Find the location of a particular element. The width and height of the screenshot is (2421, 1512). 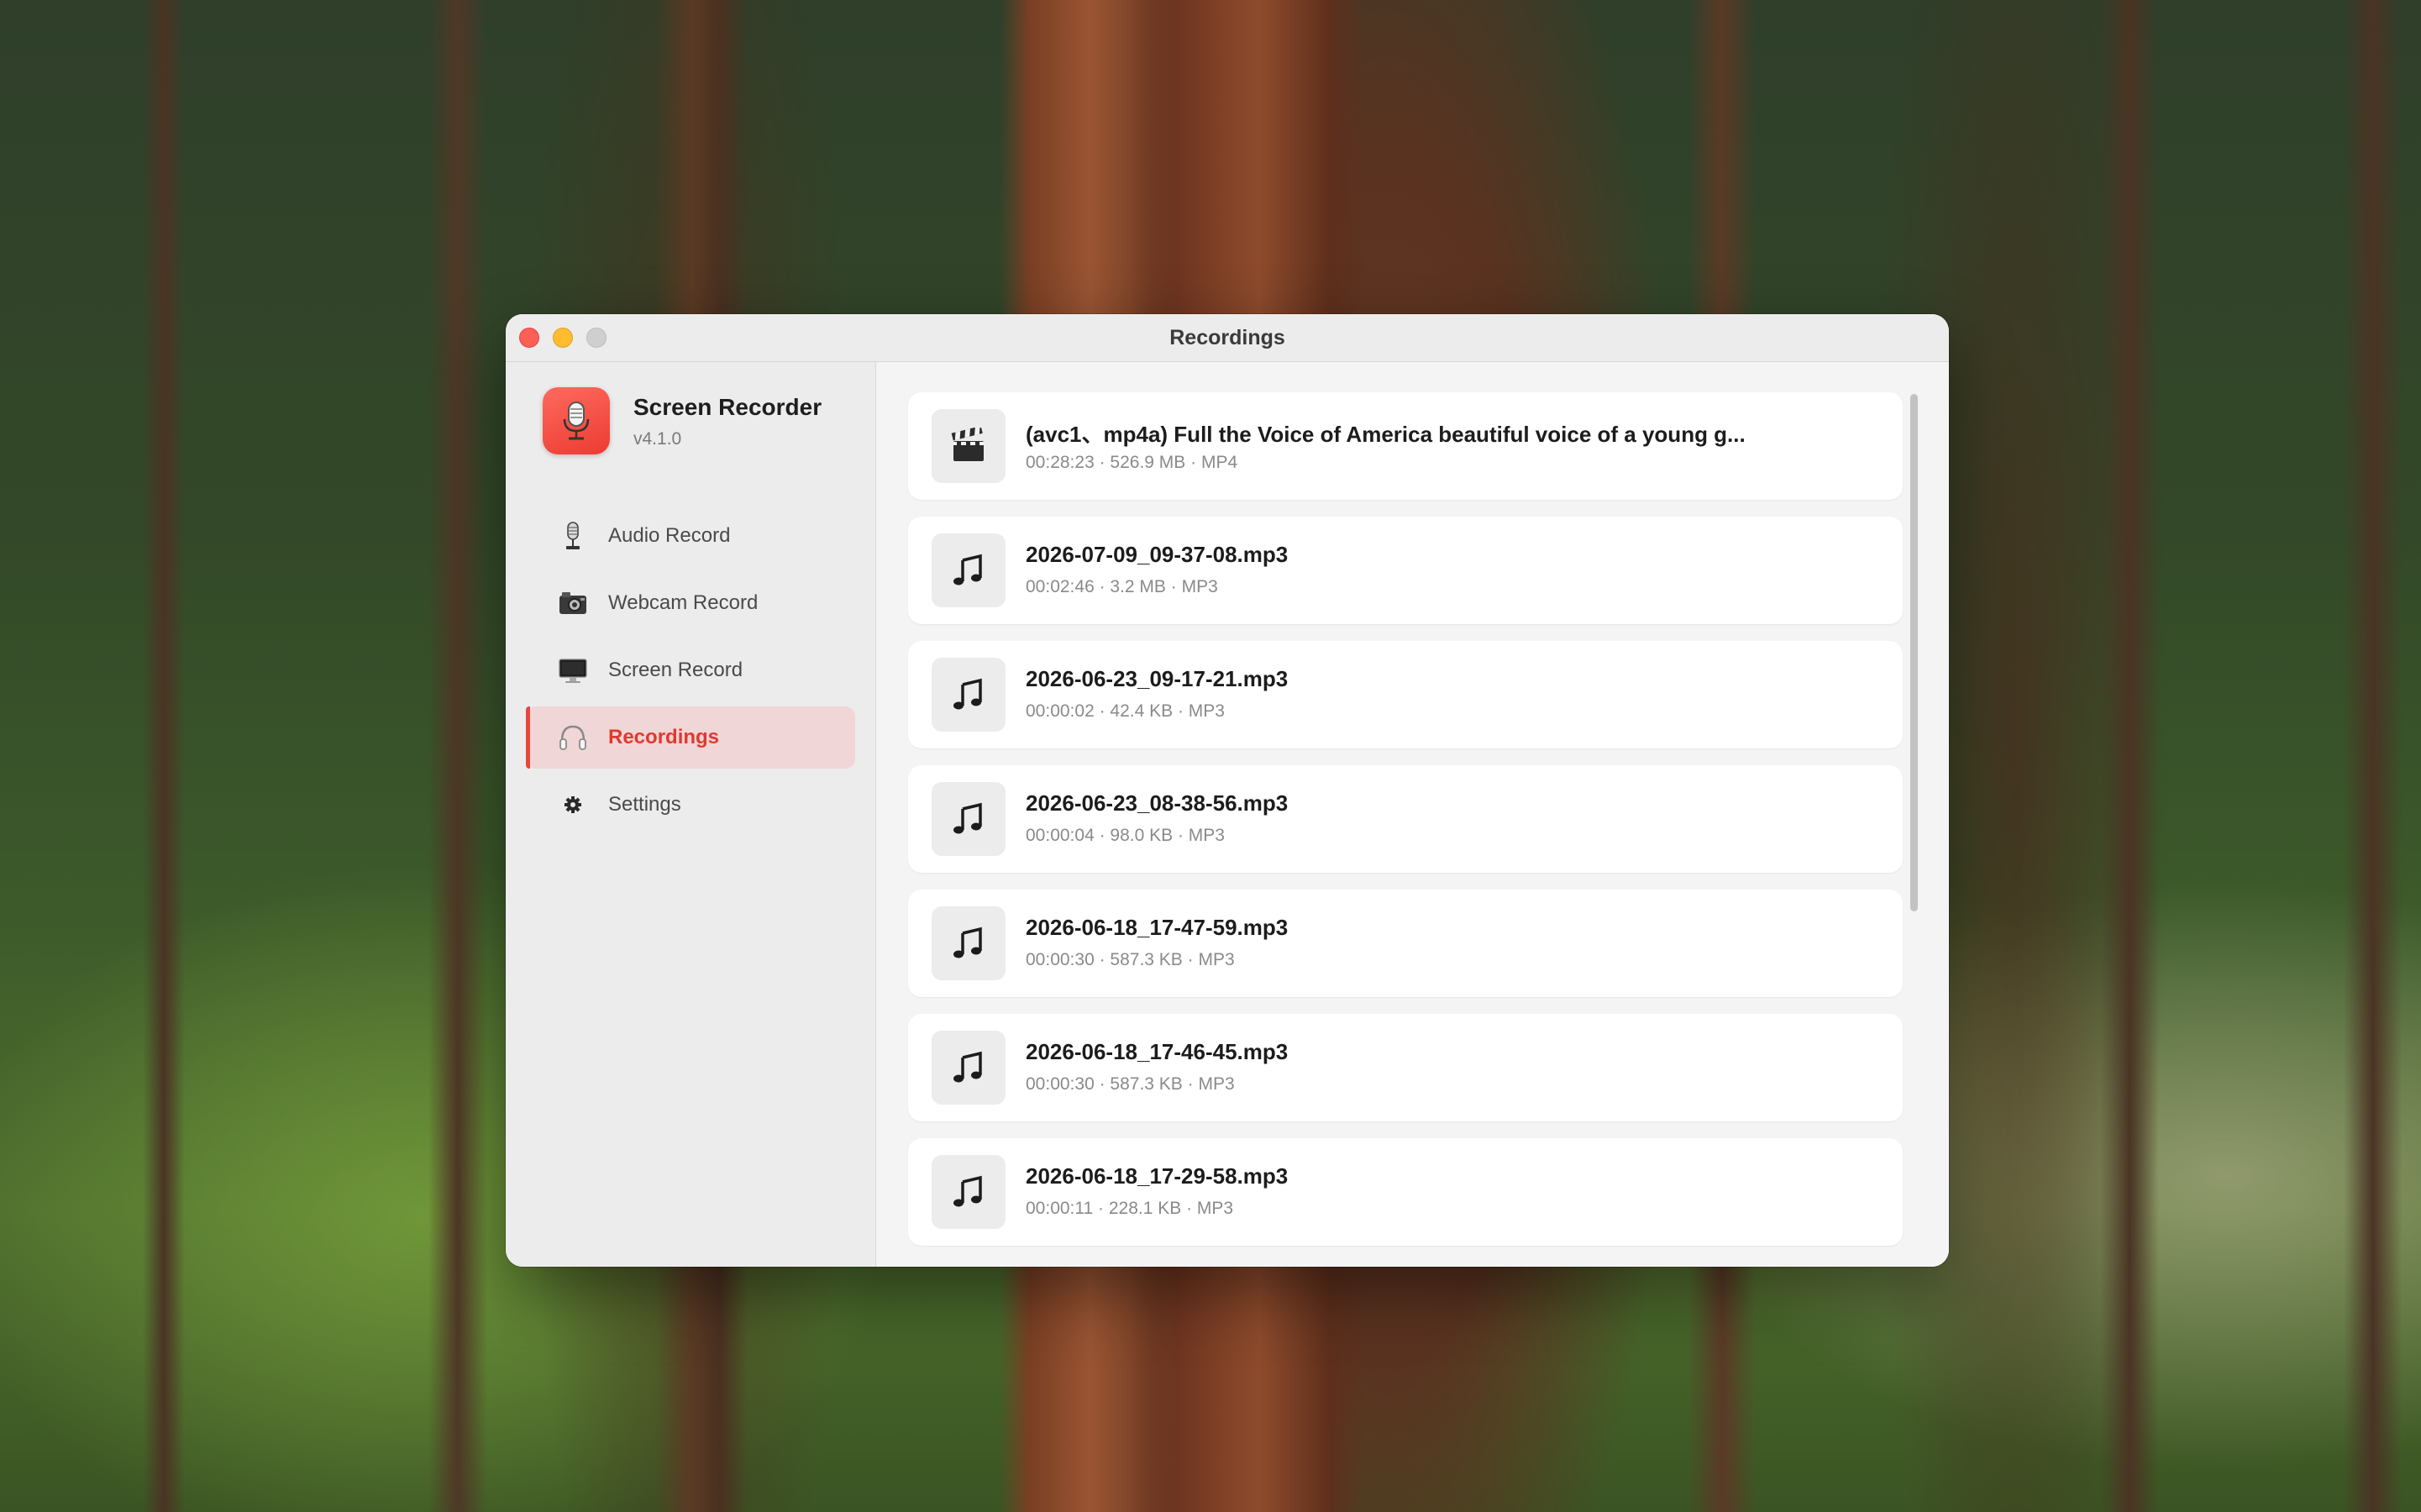

sidebar-item-label: Recordings is located at coordinates (664, 737).